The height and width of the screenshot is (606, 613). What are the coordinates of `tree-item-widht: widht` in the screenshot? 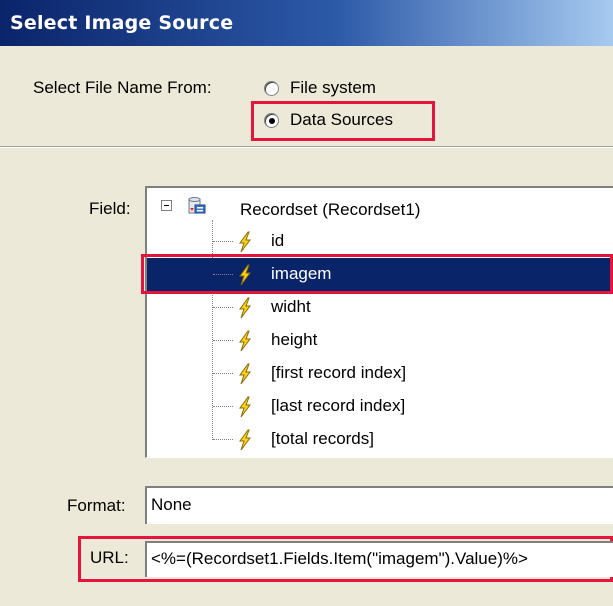 It's located at (380, 307).